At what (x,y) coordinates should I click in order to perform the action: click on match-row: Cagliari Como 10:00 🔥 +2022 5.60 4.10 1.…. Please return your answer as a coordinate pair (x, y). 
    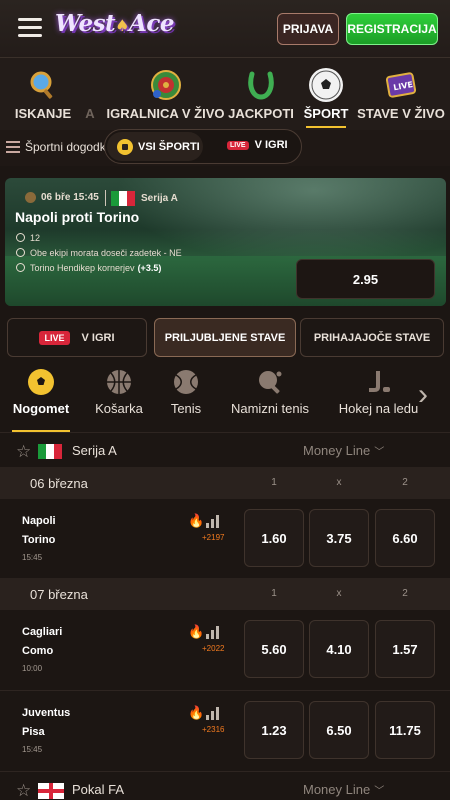
    Looking at the image, I should click on (225, 650).